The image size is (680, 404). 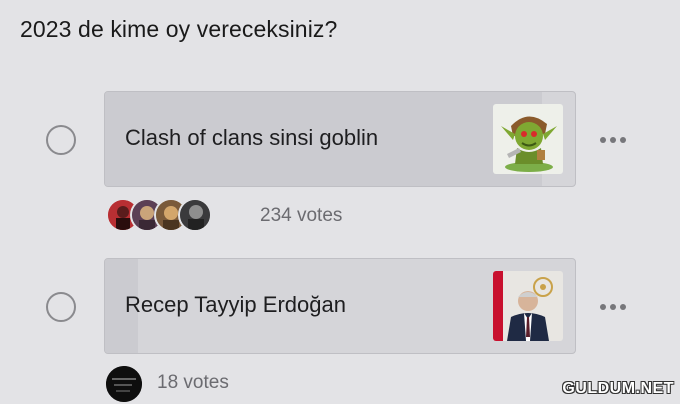 What do you see at coordinates (252, 137) in the screenshot?
I see `option-1-label: Clash of clans sinsi goblin` at bounding box center [252, 137].